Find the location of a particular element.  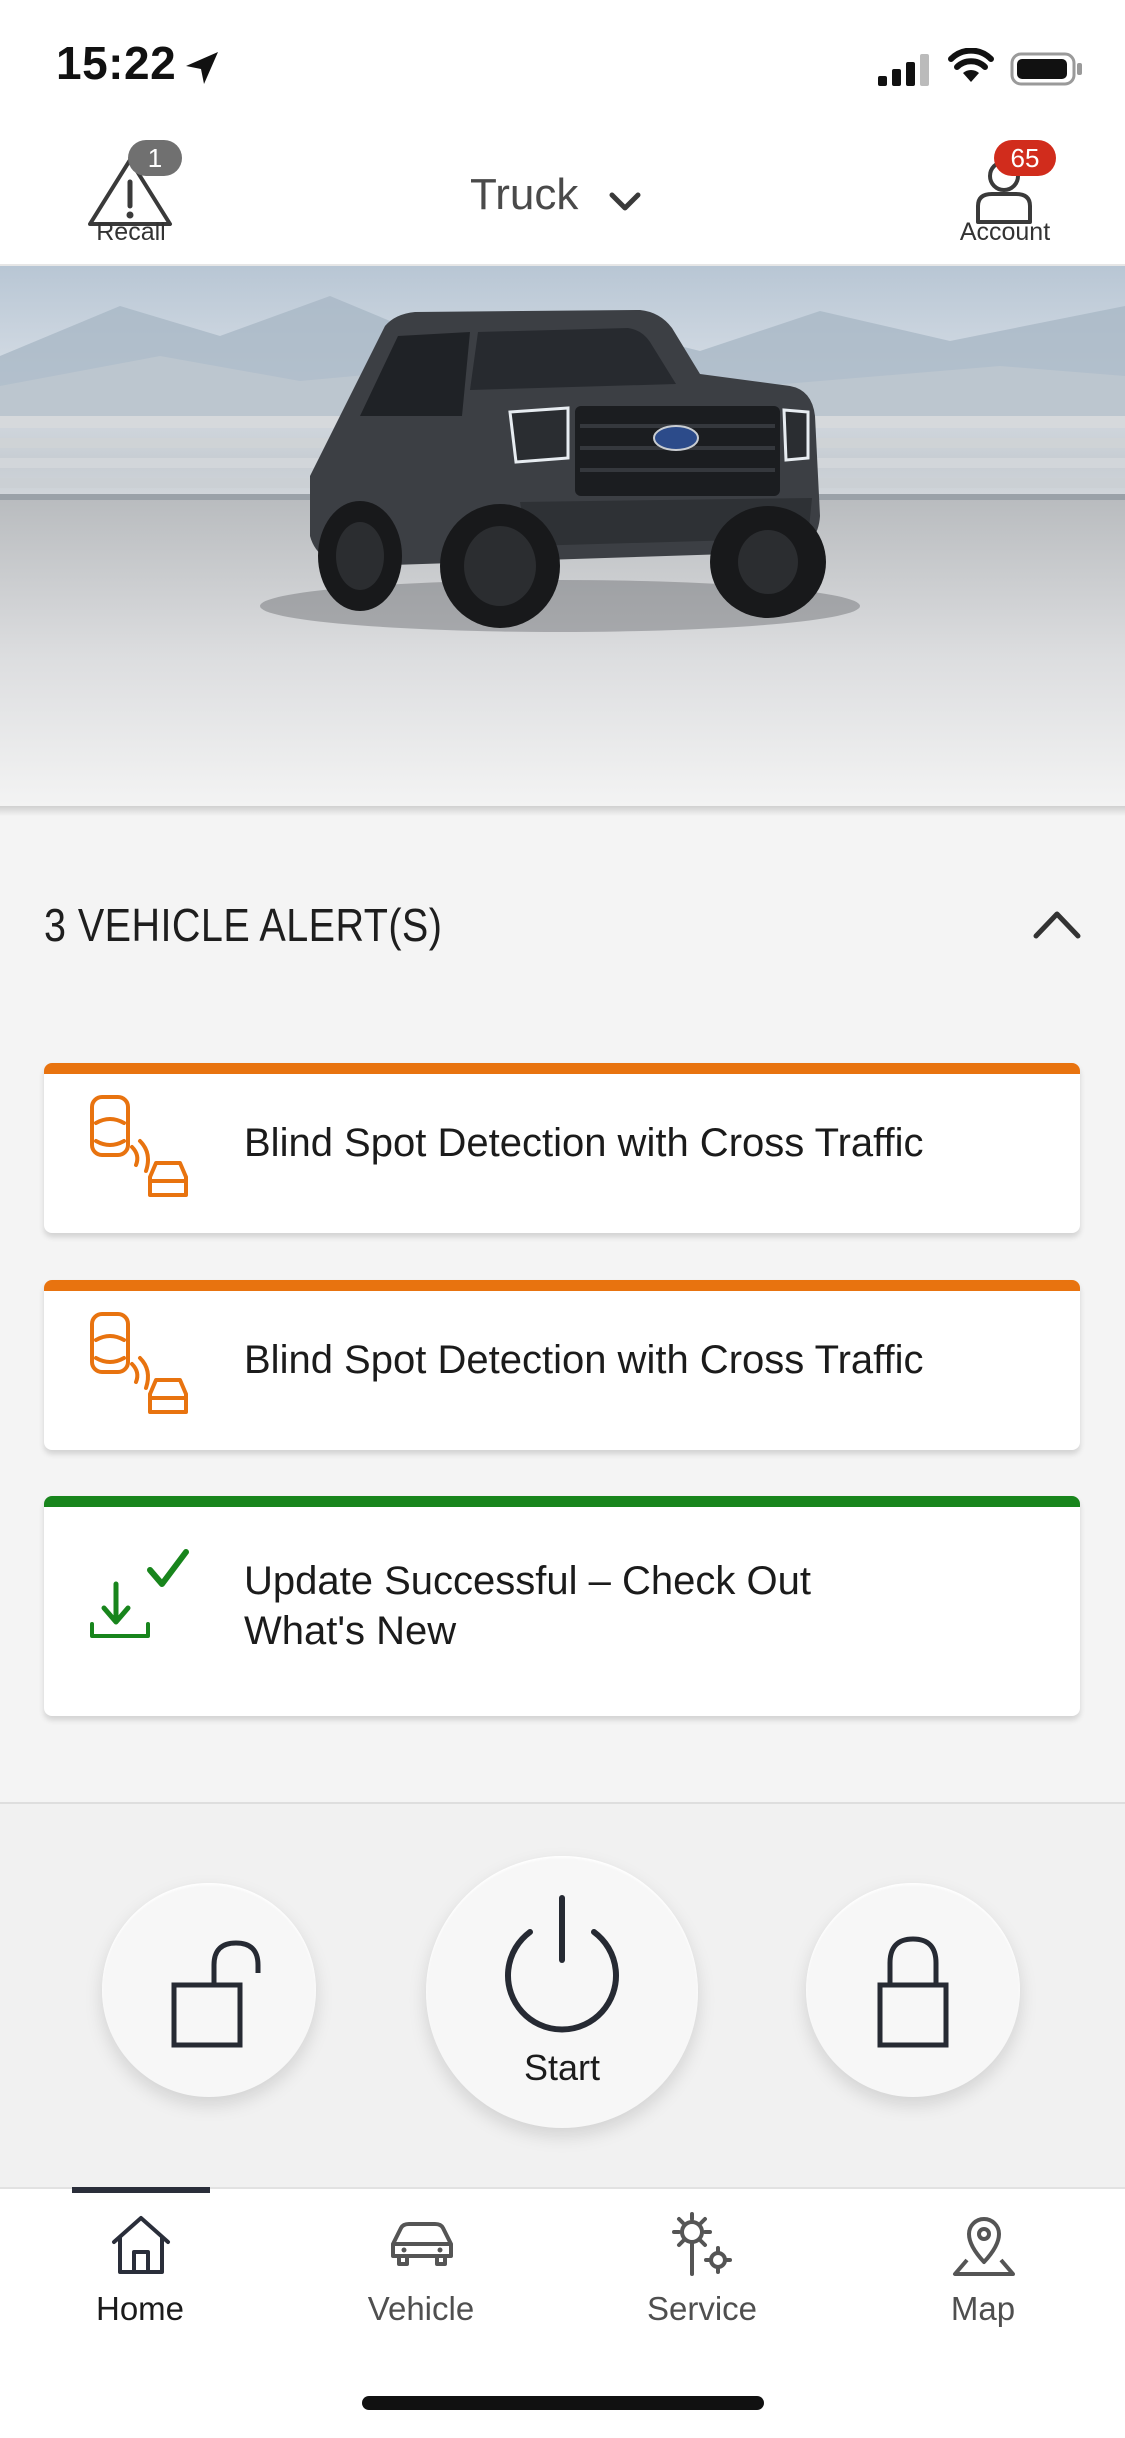

cellular-signal-icon is located at coordinates (903, 70).